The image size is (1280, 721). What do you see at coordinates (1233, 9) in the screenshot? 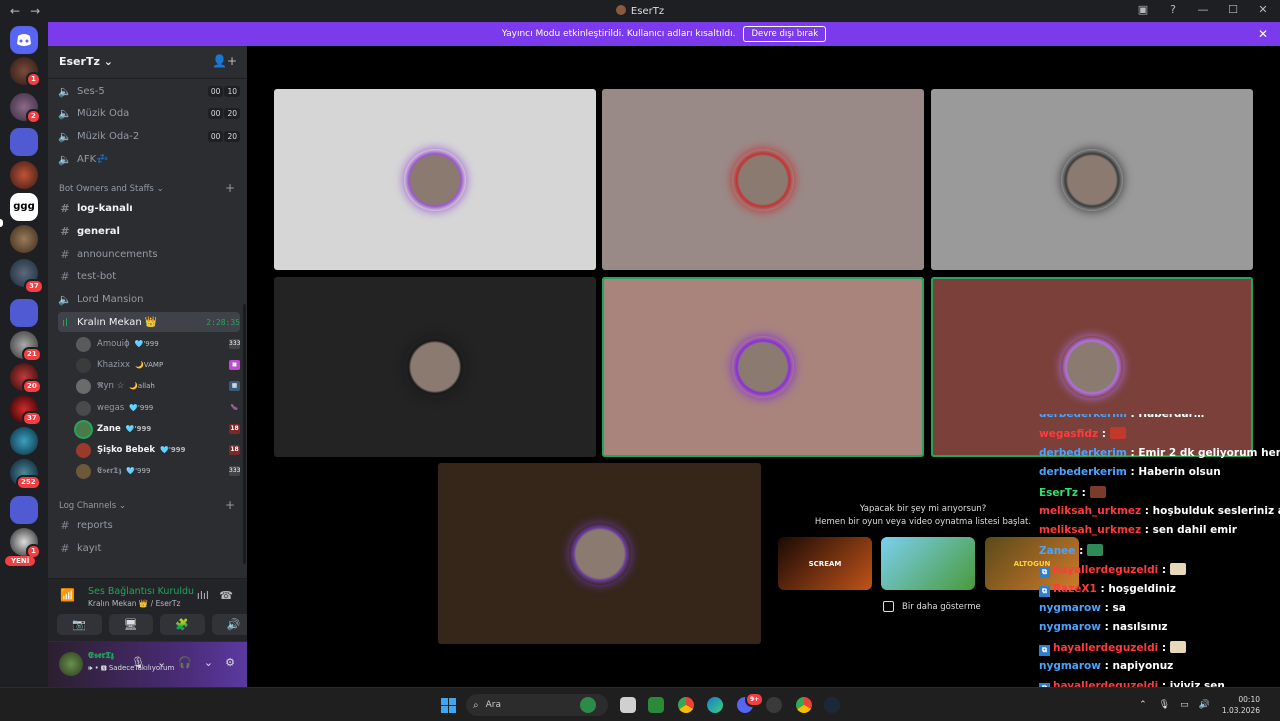
I see `maximize-button: ☐` at bounding box center [1233, 9].